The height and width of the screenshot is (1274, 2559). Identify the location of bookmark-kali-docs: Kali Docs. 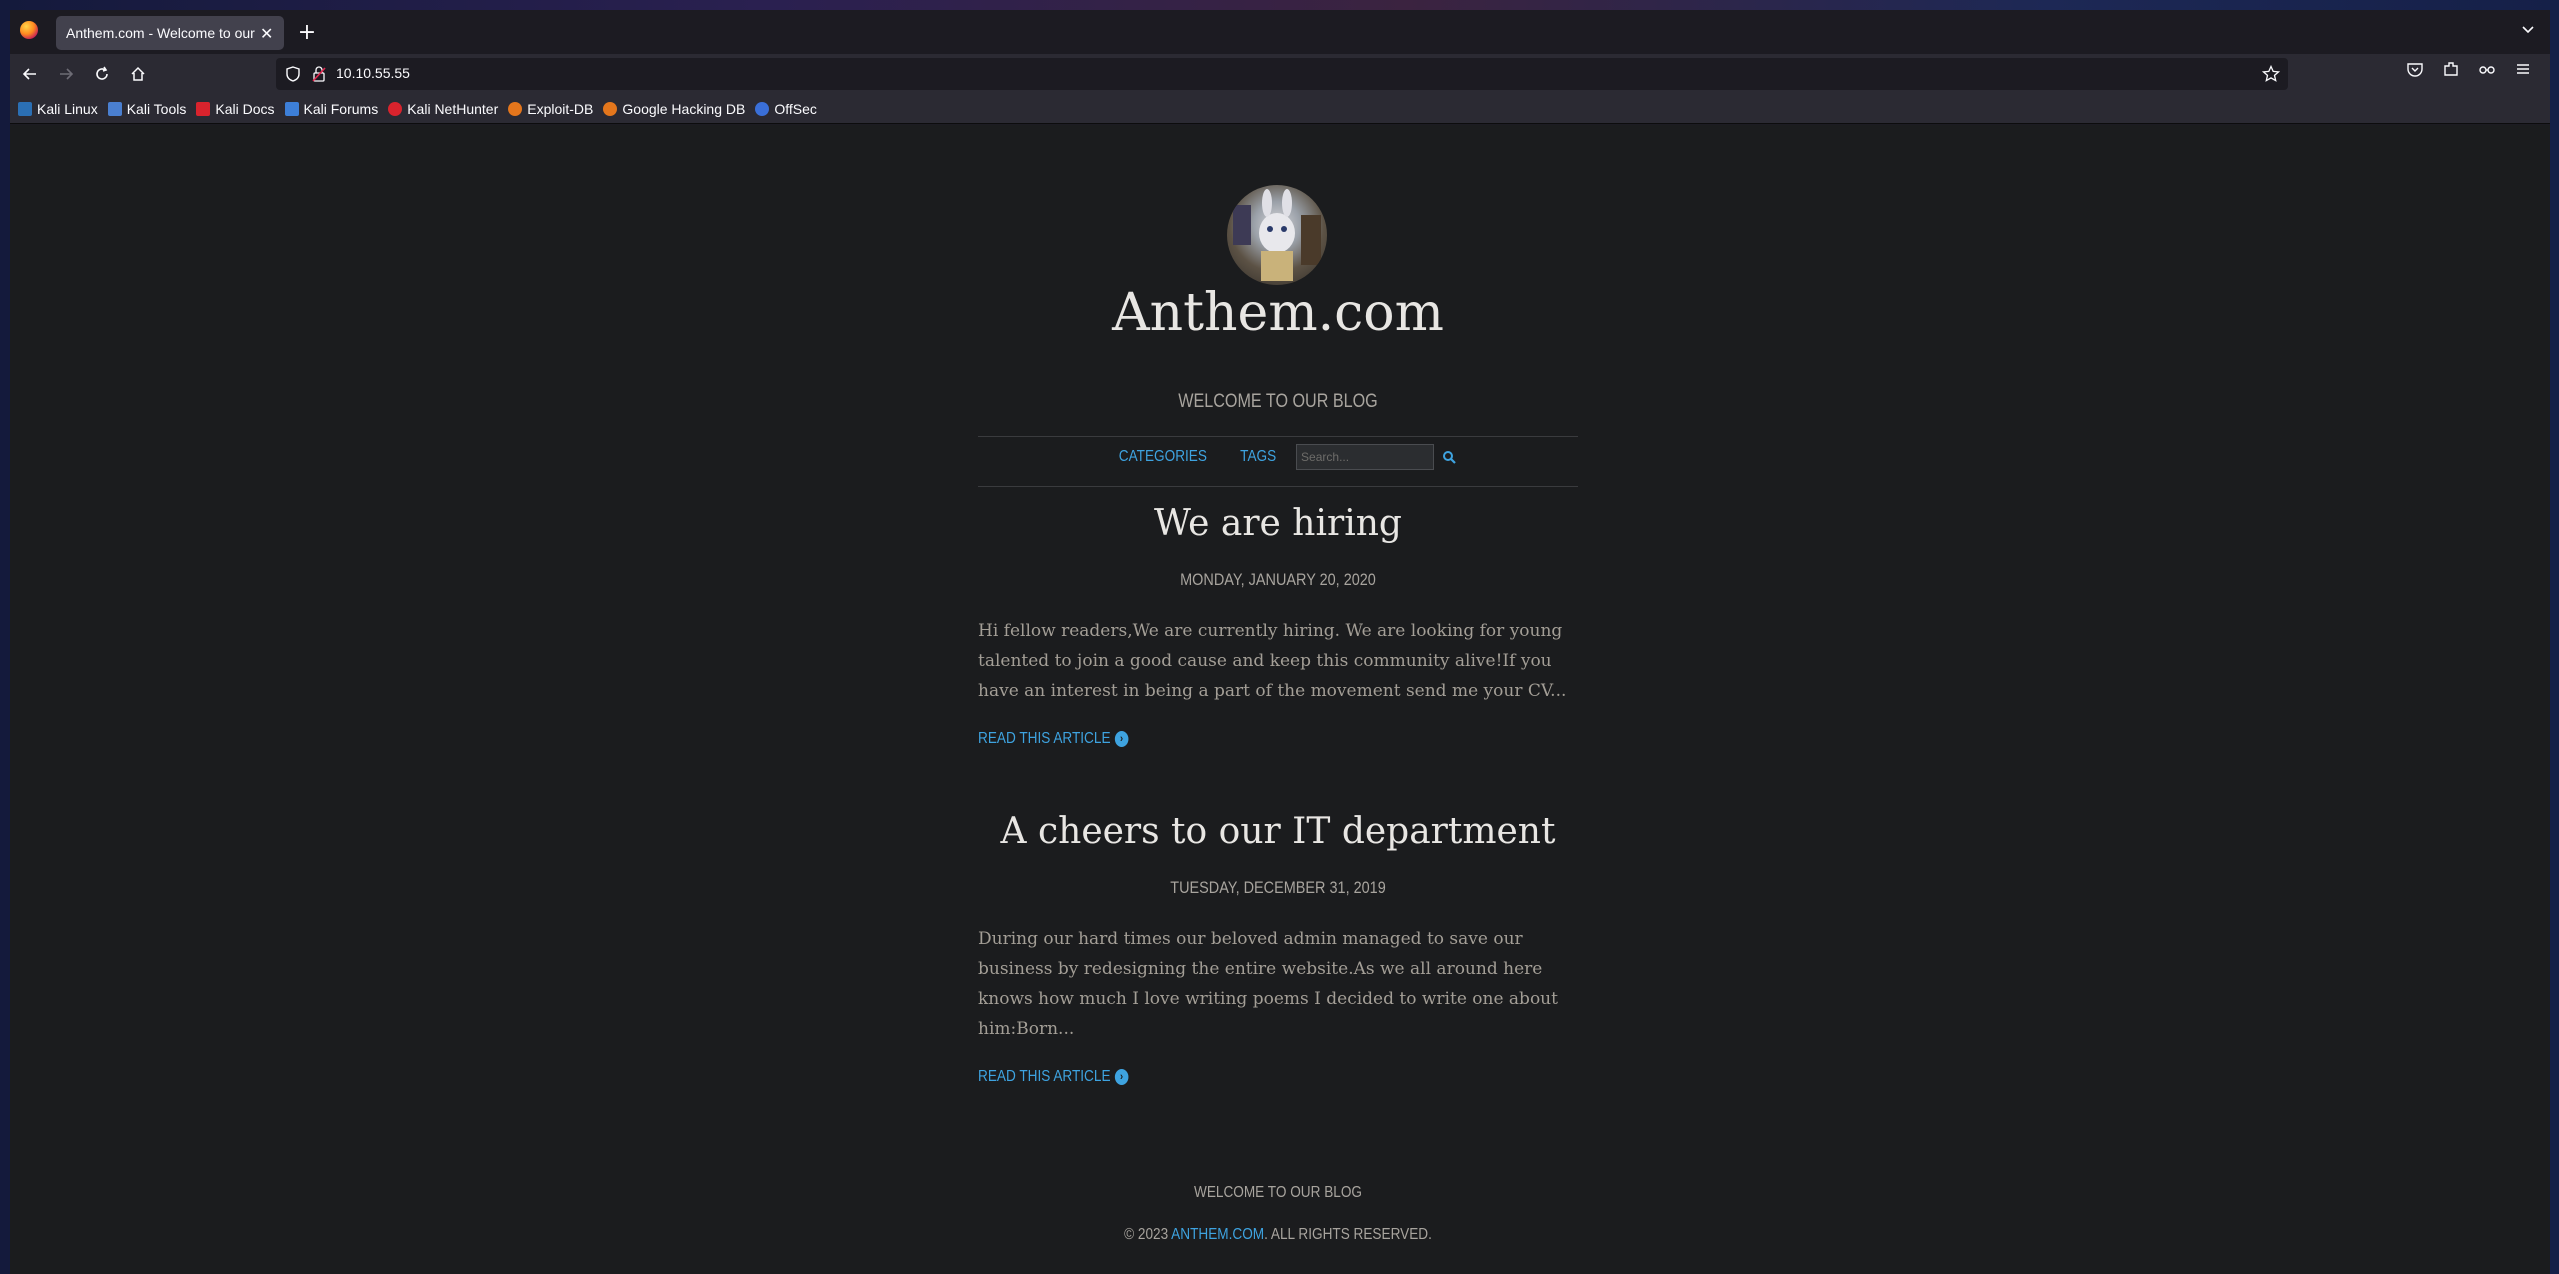
(235, 108).